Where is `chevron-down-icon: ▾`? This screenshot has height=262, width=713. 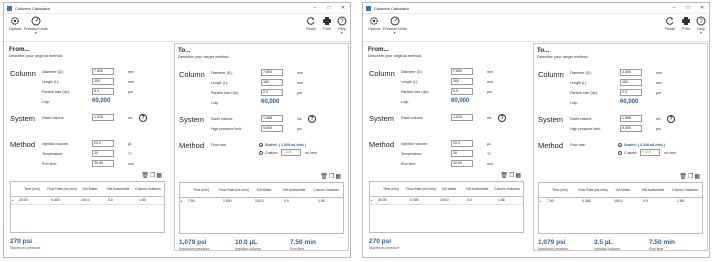
chevron-down-icon: ▾ is located at coordinates (342, 33).